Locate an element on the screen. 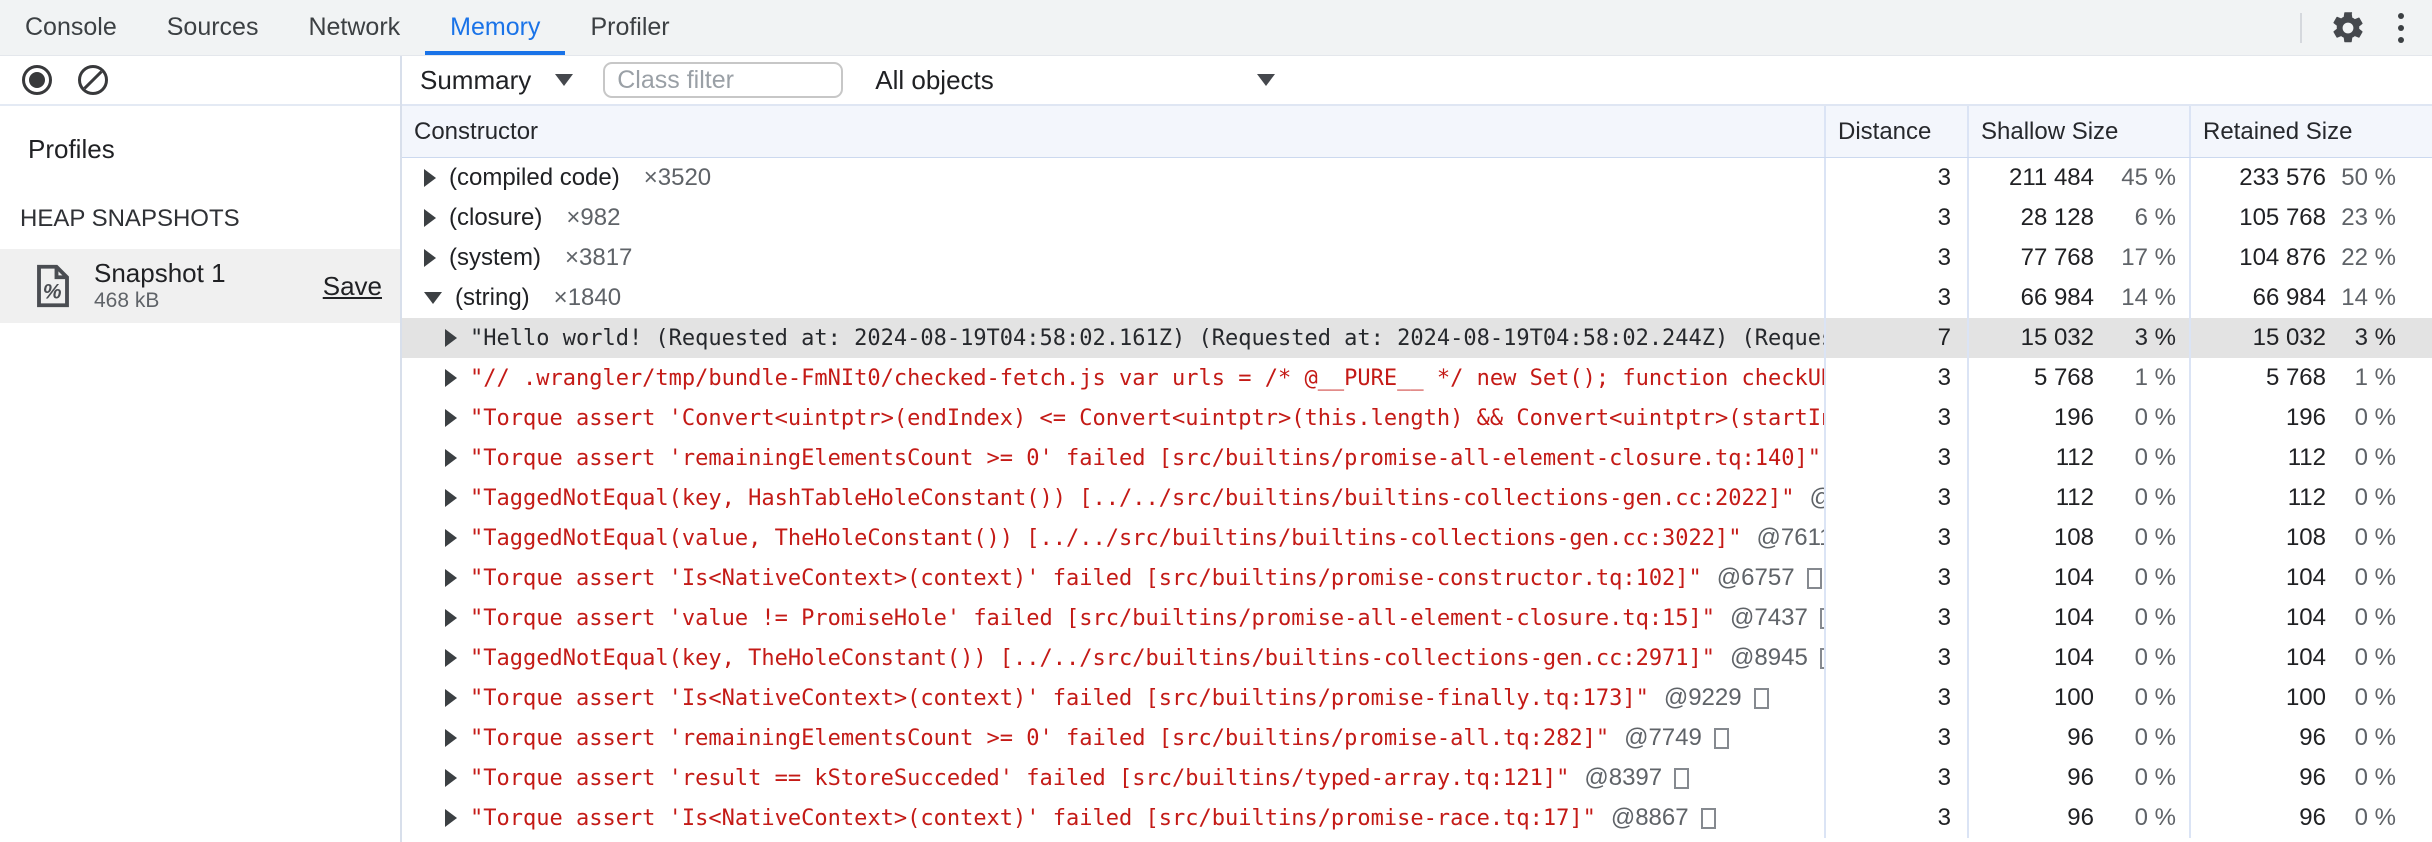  retained-size-value: 112 is located at coordinates (2306, 457).